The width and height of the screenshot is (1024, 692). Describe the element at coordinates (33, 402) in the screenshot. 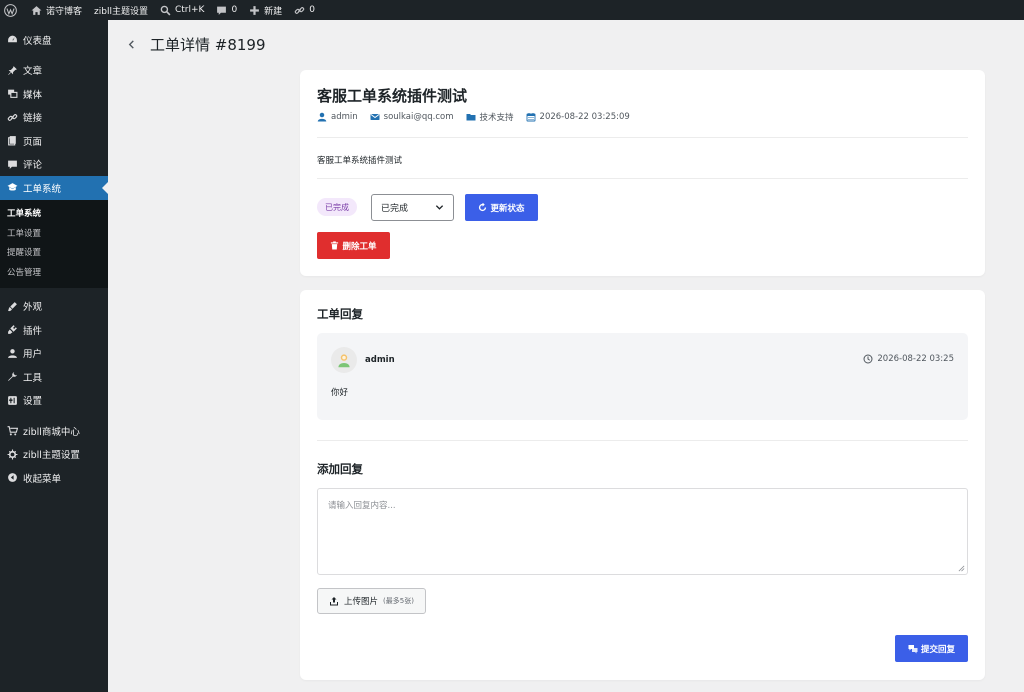

I see `menu-label: 设置` at that location.